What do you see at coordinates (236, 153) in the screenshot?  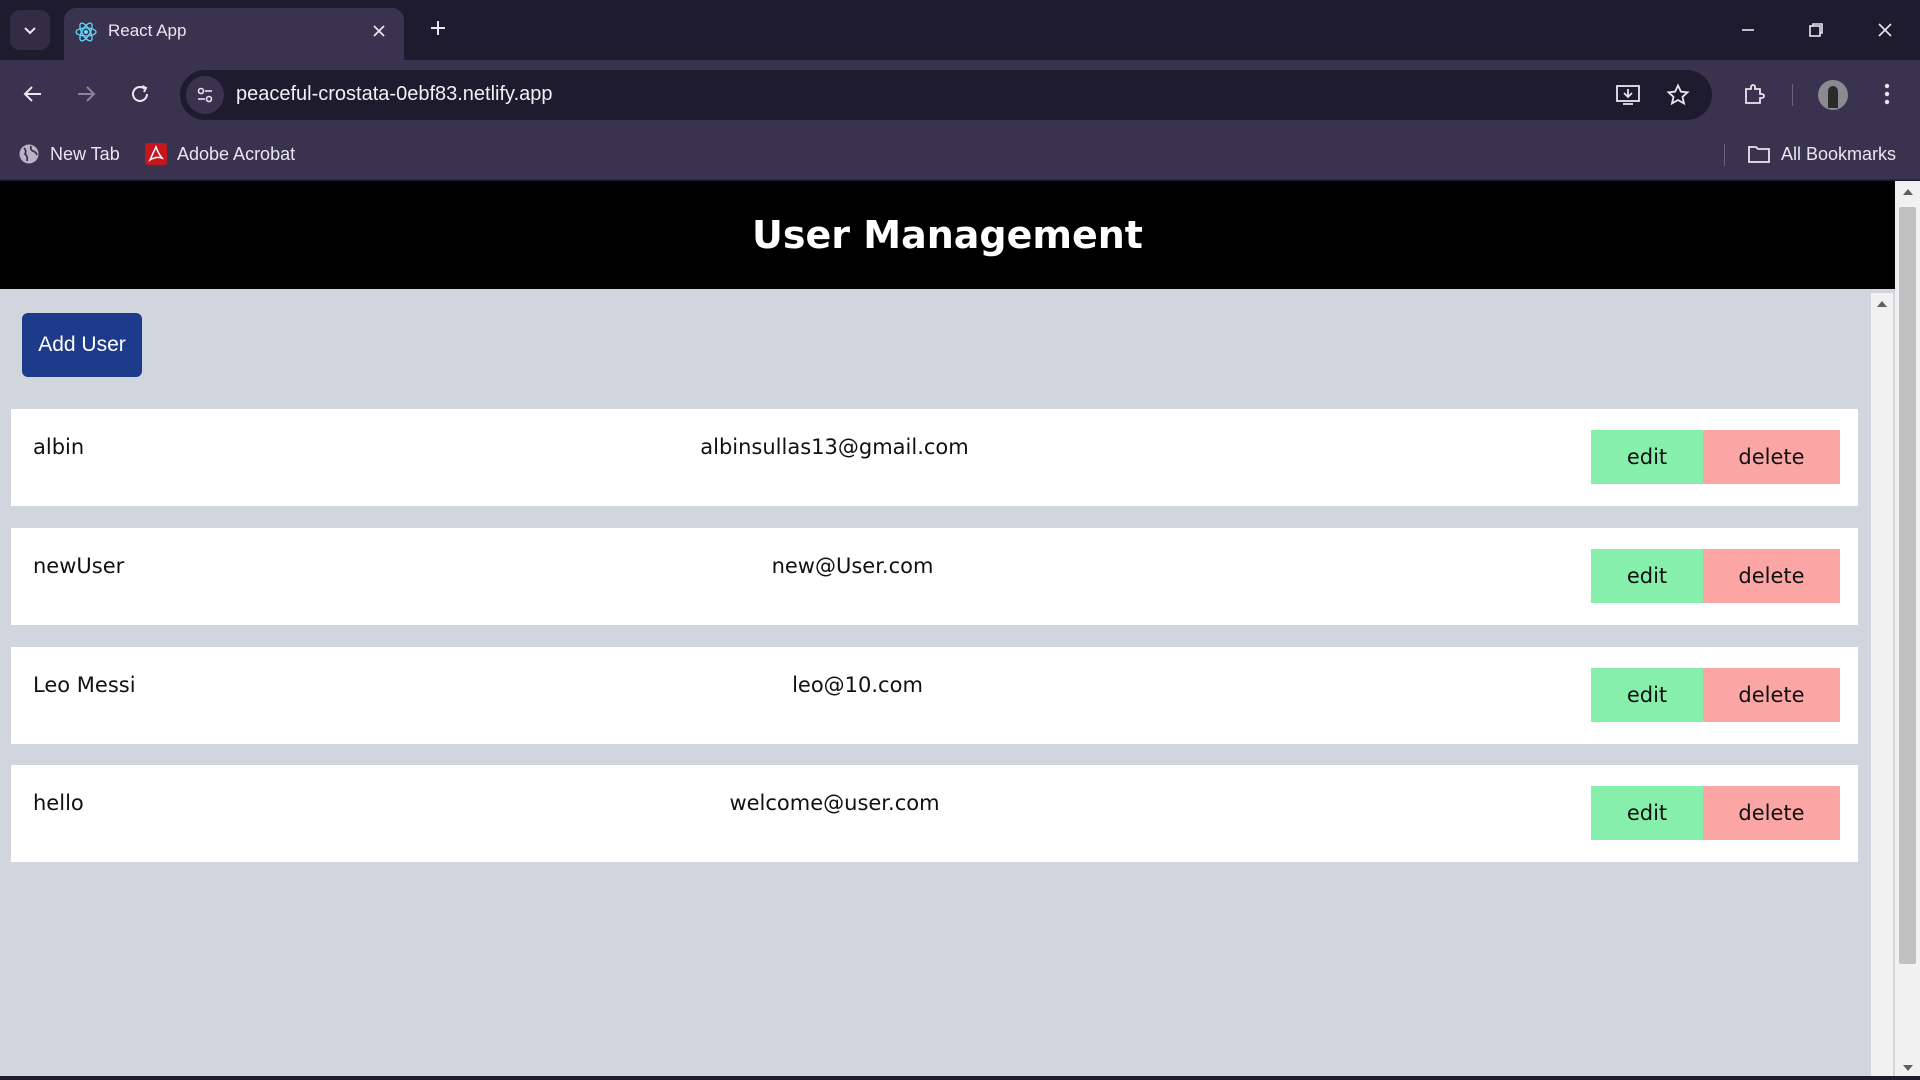 I see `bookmark-label: Adobe Acrobat` at bounding box center [236, 153].